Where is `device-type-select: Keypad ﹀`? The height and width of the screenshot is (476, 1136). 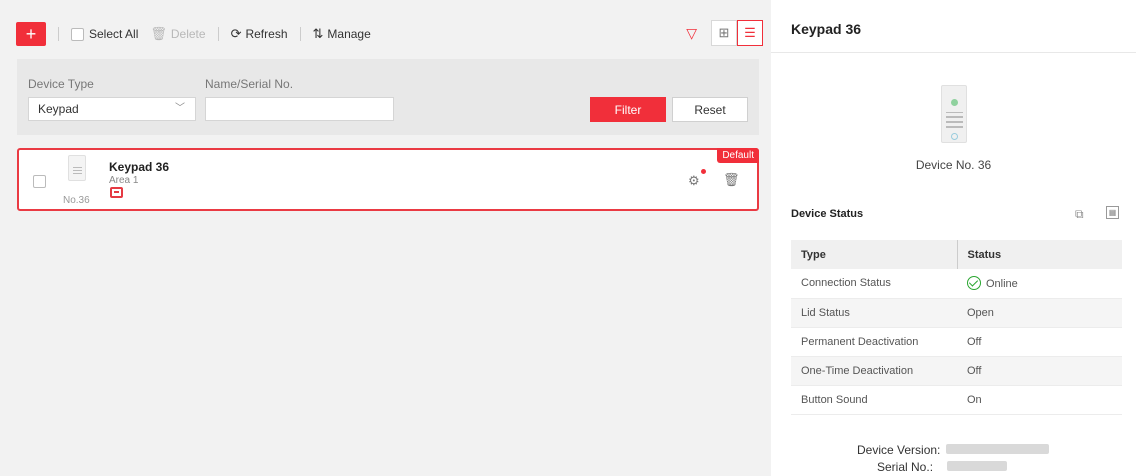
device-type-select: Keypad ﹀ is located at coordinates (112, 109).